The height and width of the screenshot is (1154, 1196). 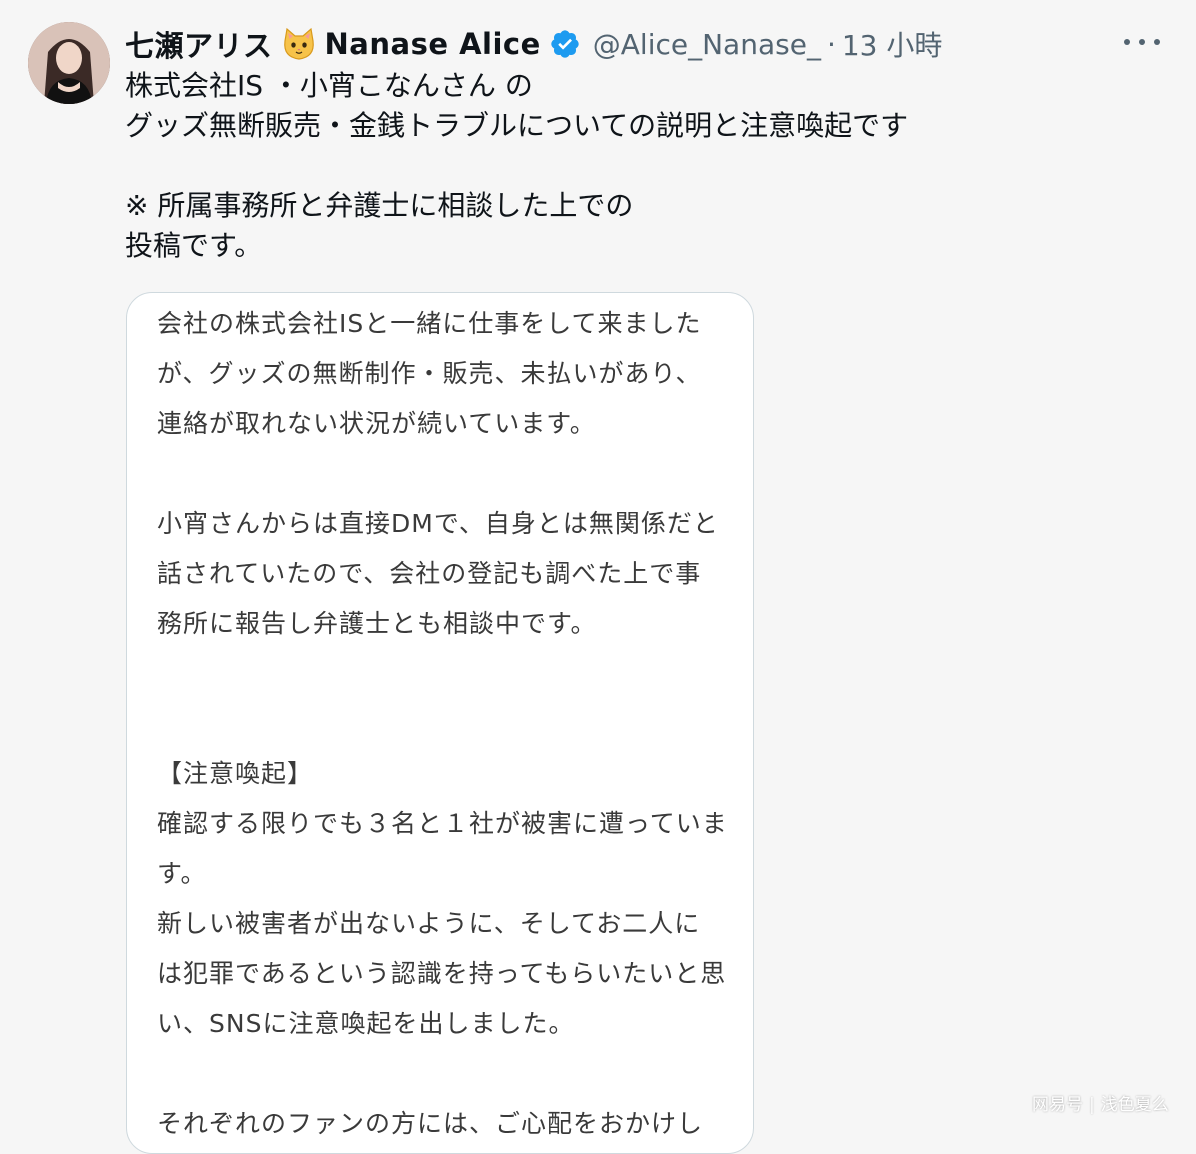 I want to click on tweet-text-line: 投稿です。, so click(x=194, y=245).